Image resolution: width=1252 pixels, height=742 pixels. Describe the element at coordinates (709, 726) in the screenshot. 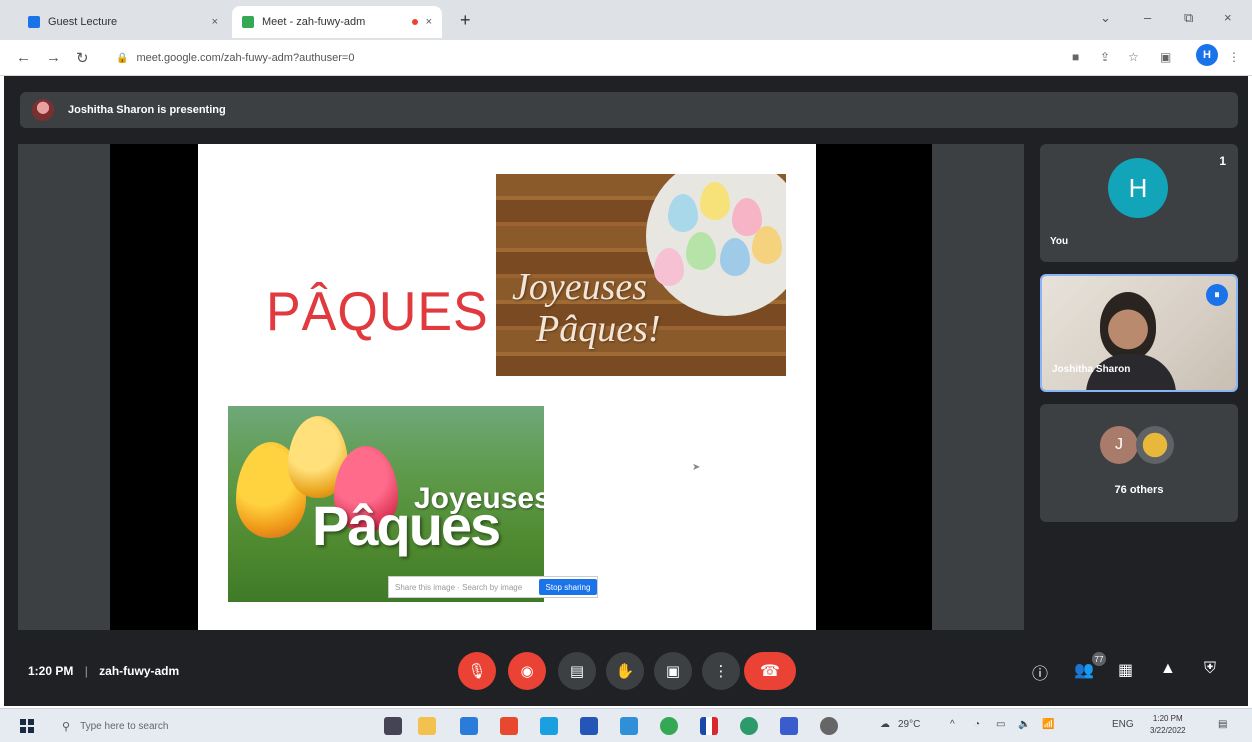

I see `language-app-icon` at that location.